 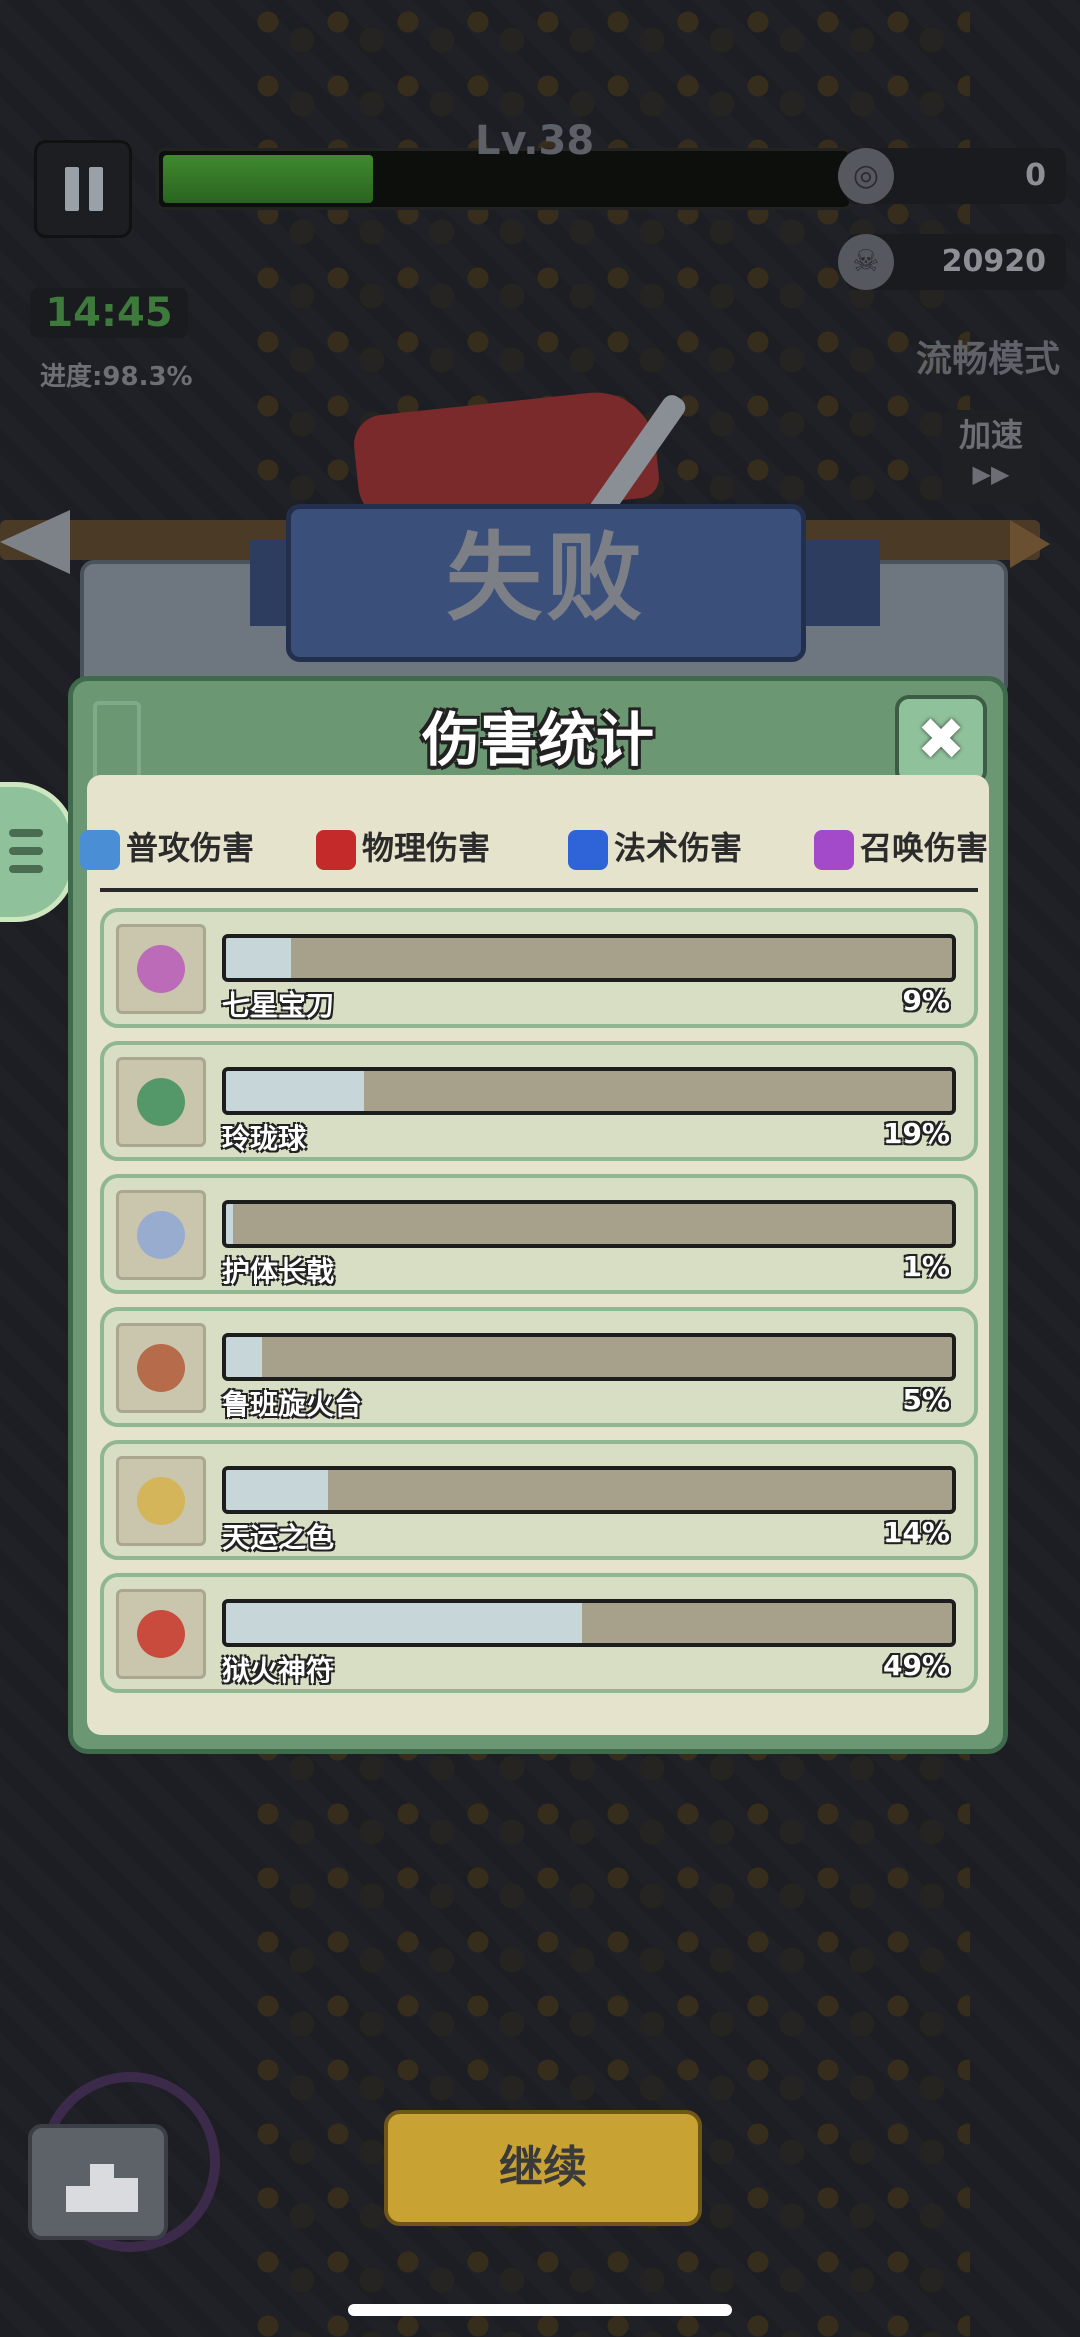 I want to click on damage-percent: 14%, so click(x=916, y=1532).